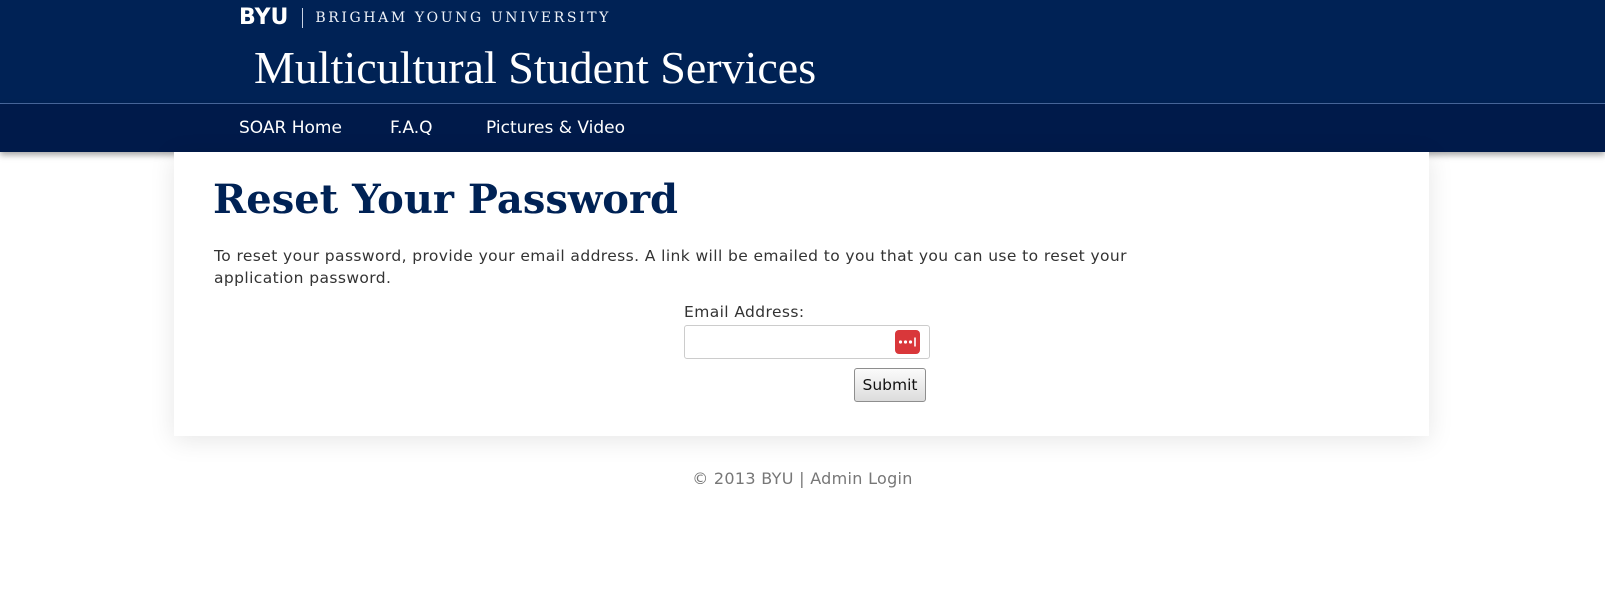  What do you see at coordinates (861, 478) in the screenshot?
I see `admin-login-link: Admin Login` at bounding box center [861, 478].